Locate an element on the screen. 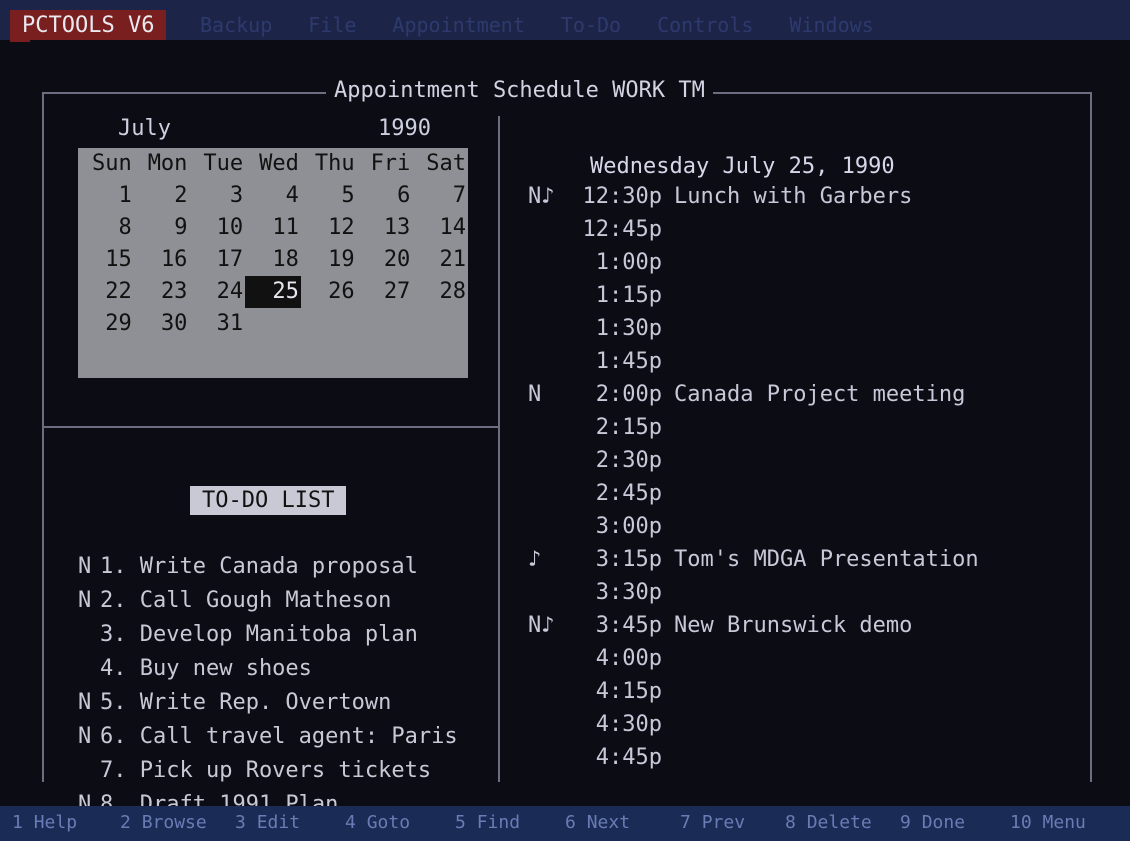 This screenshot has height=841, width=1130. schedule-row: 3:00p is located at coordinates (808, 526).